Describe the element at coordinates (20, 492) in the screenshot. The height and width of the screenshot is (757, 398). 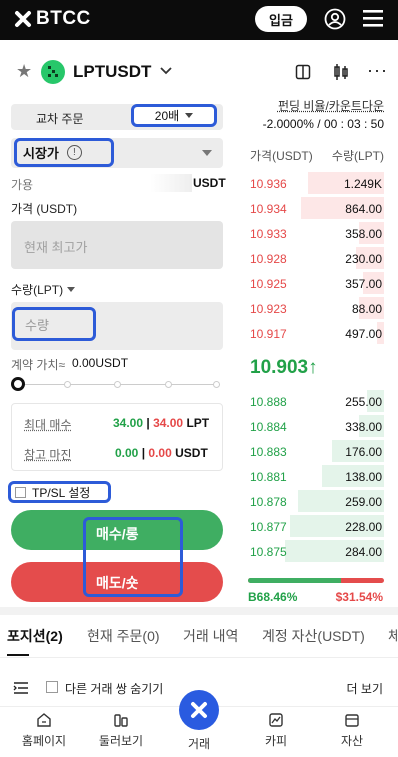
I see `tpsl-checkbox` at that location.